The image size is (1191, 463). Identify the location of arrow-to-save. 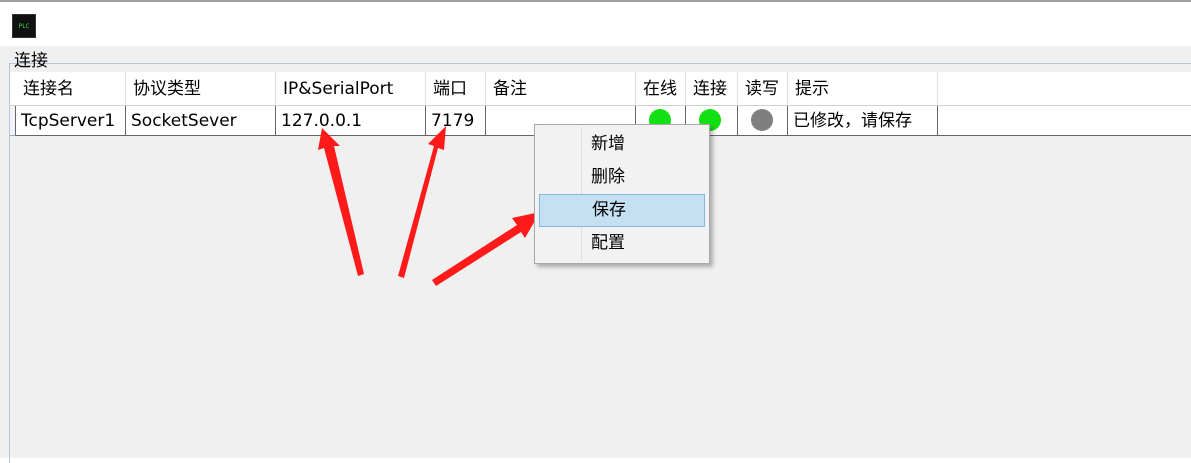
(486, 249).